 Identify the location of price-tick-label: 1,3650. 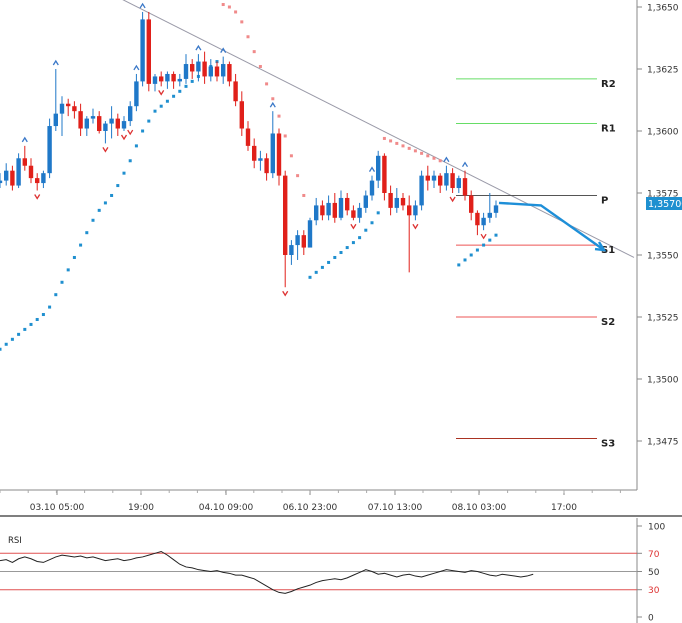
(663, 9).